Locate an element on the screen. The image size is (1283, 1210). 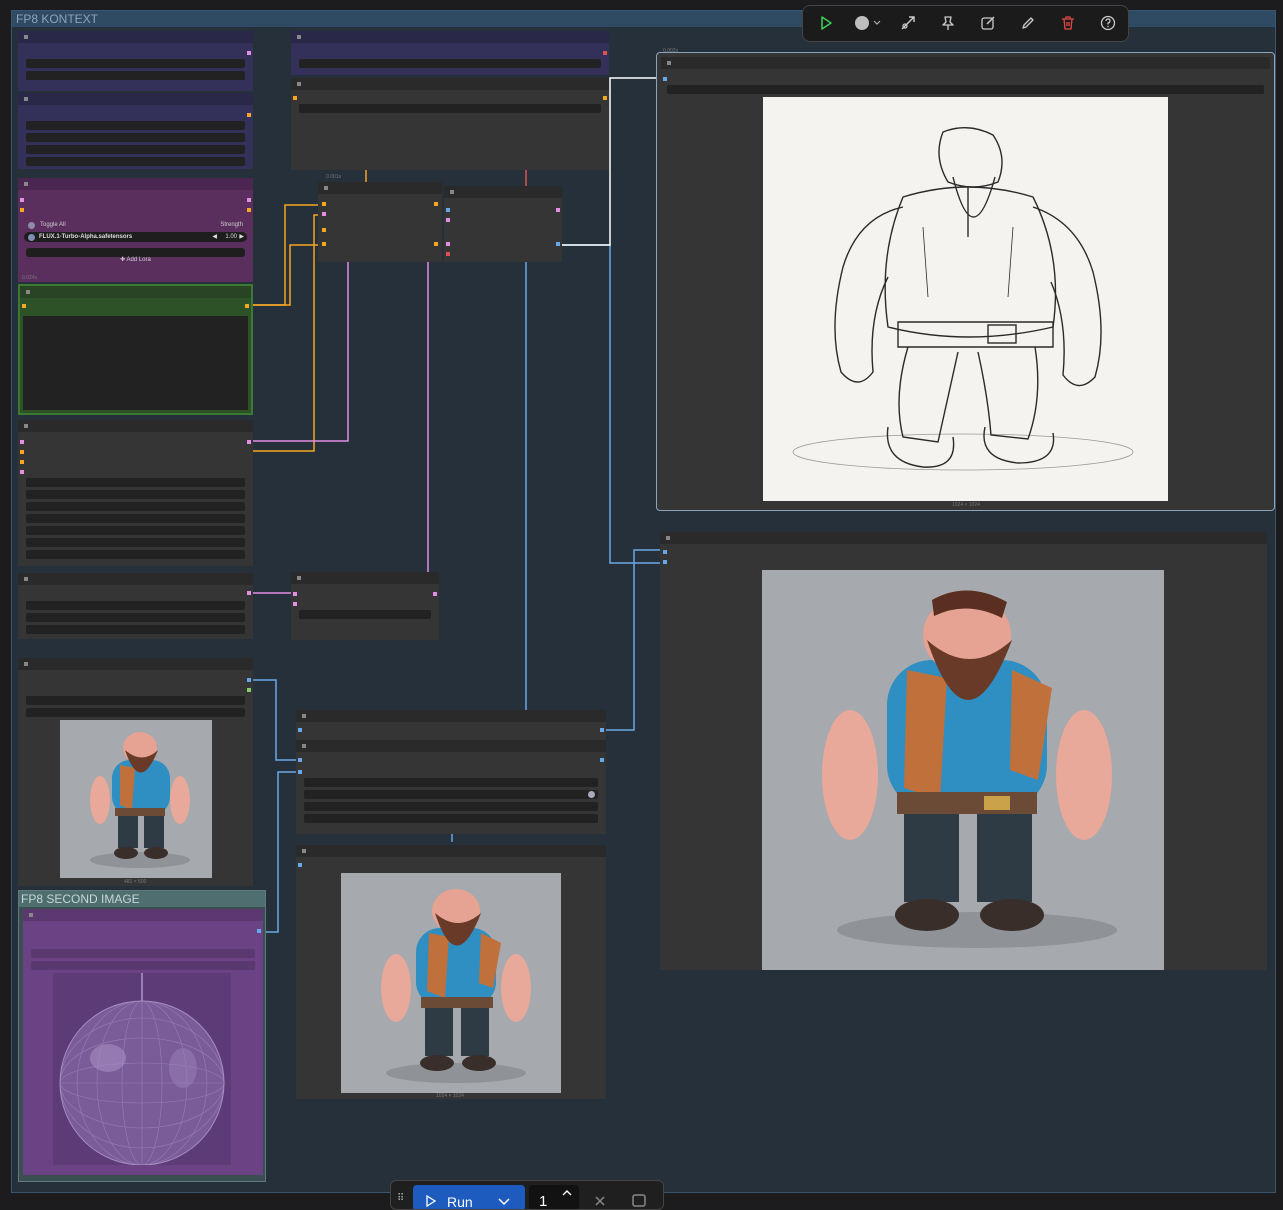
prompt-textarea is located at coordinates (135, 363).